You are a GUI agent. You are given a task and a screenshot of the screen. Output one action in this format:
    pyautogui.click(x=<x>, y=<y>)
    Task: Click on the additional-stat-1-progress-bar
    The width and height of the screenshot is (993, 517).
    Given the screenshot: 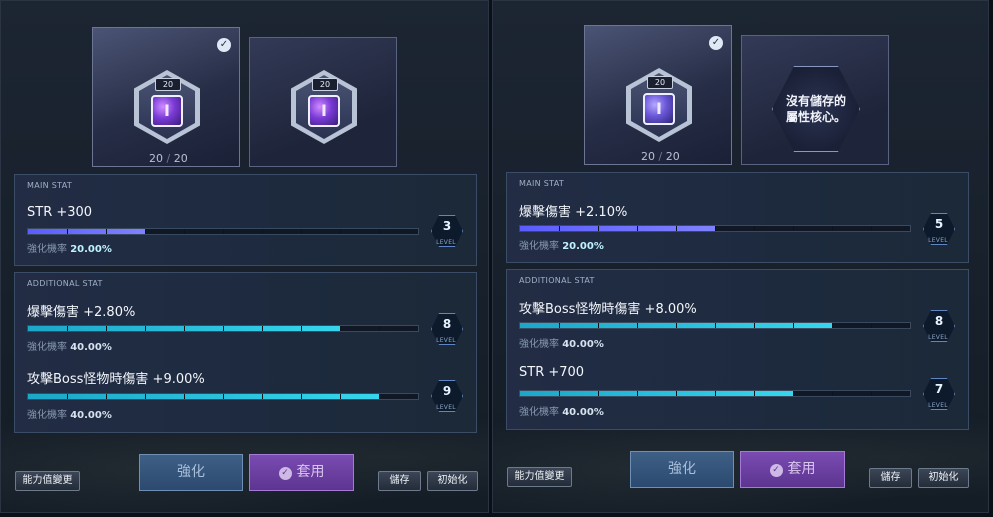 What is the action you would take?
    pyautogui.click(x=223, y=328)
    